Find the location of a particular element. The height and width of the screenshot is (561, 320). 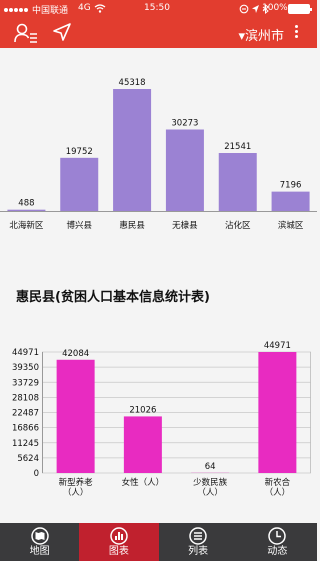

top-nav-bar: ▾滨州市 is located at coordinates (158, 32).